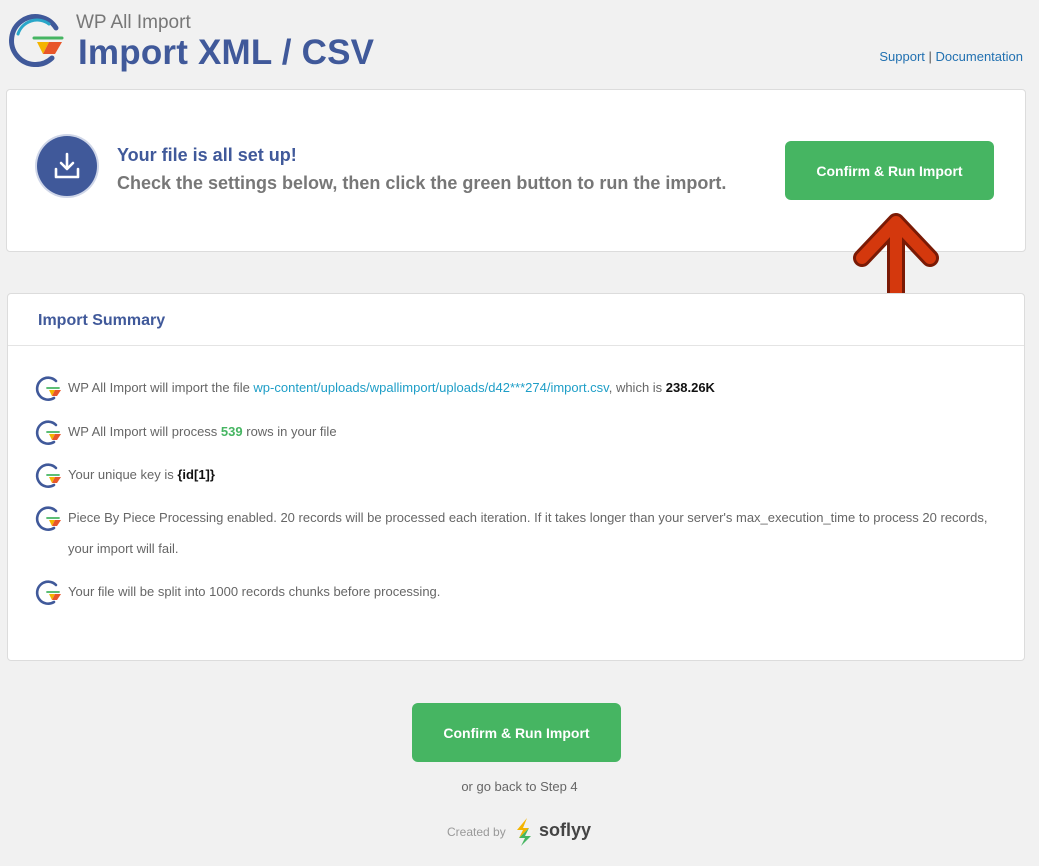 The width and height of the screenshot is (1039, 866). What do you see at coordinates (144, 431) in the screenshot?
I see `summary-rows-text: WP All Import will process` at bounding box center [144, 431].